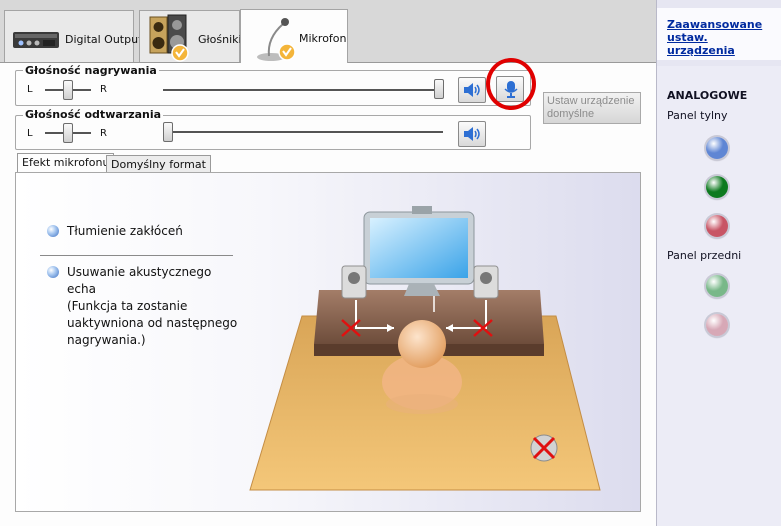 The image size is (781, 526). What do you see at coordinates (68, 133) in the screenshot?
I see `playback-balance-slider` at bounding box center [68, 133].